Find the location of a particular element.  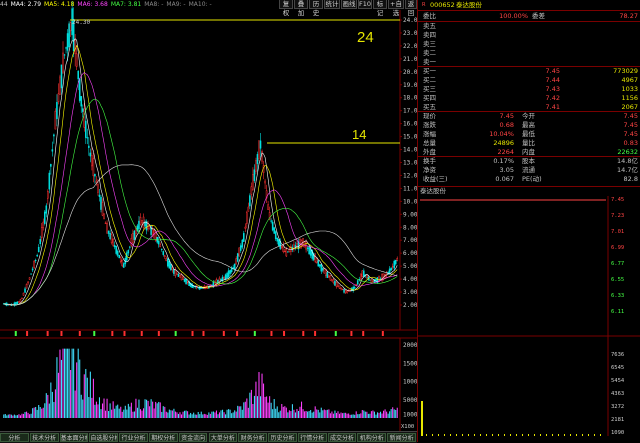

toolbar-button-fuquan: 复权 is located at coordinates (286, 8).